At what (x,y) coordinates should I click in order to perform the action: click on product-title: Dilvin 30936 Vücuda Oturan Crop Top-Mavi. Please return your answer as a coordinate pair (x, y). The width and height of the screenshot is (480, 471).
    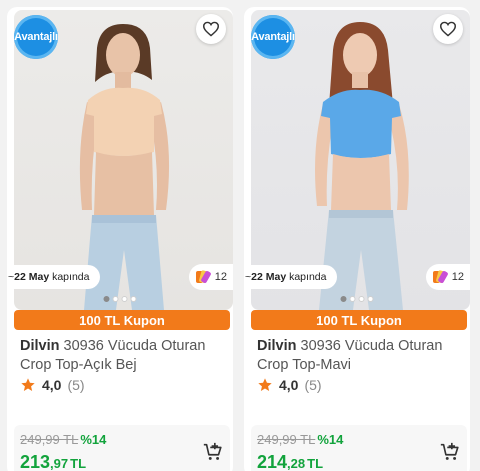
    Looking at the image, I should click on (359, 356).